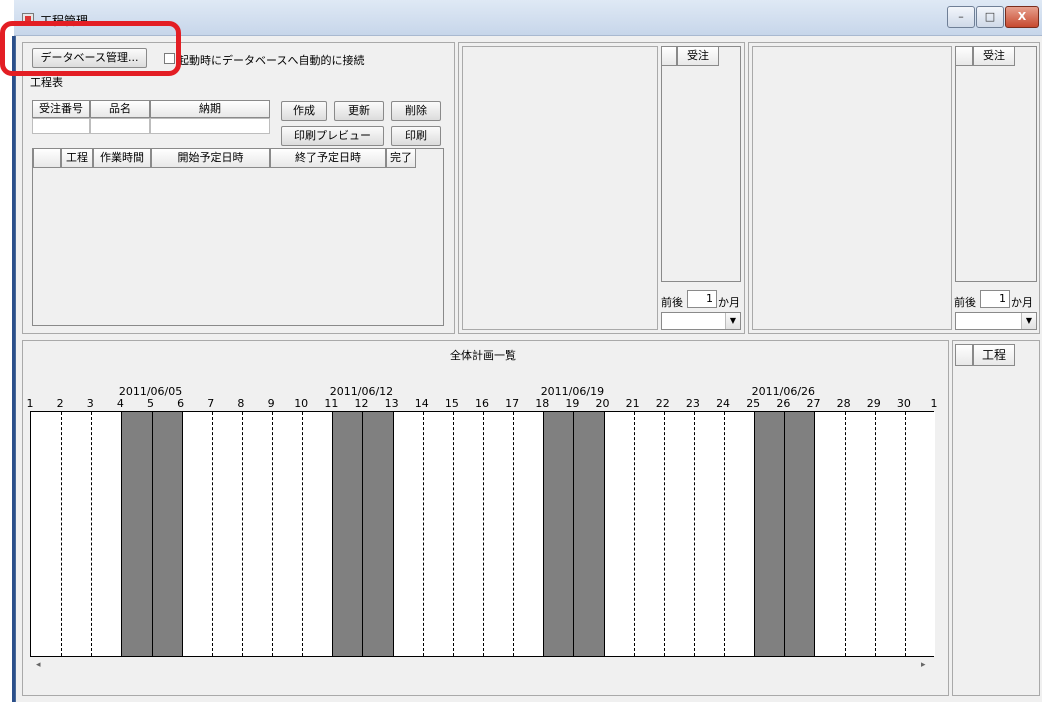 The image size is (1042, 702). What do you see at coordinates (120, 403) in the screenshot?
I see `day-tick-label: 4` at bounding box center [120, 403].